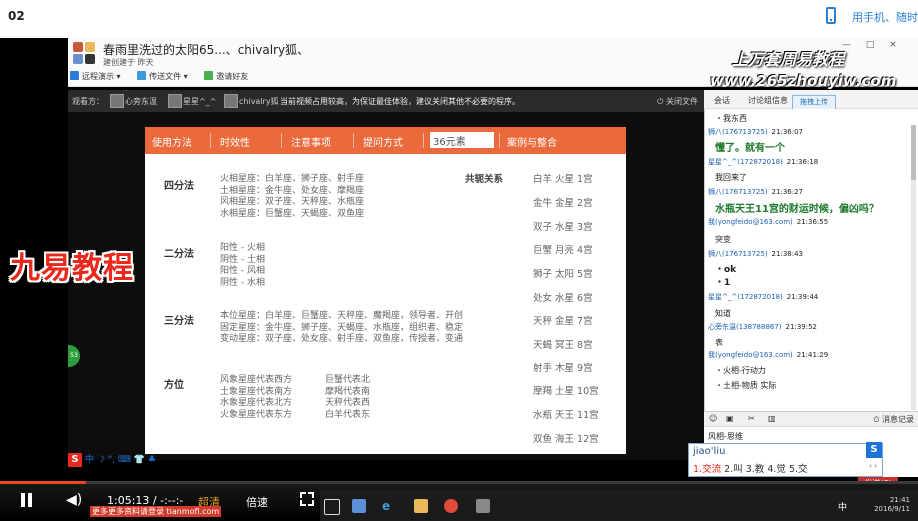 This screenshot has height=521, width=918. What do you see at coordinates (311, 141) in the screenshot?
I see `tab-cautions: 注意事项` at bounding box center [311, 141].